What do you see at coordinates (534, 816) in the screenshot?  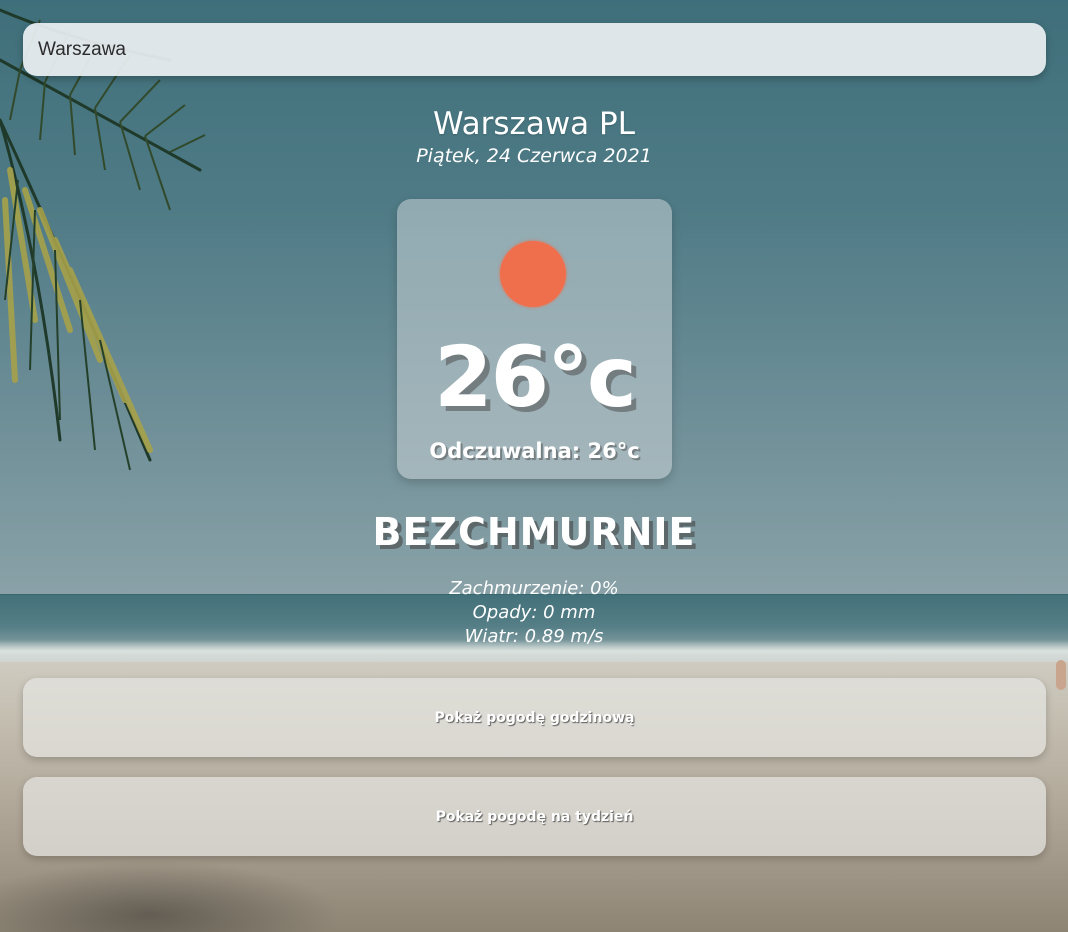 I see `show-weekly-weather-button: Pokaż pogodę na tydzień` at bounding box center [534, 816].